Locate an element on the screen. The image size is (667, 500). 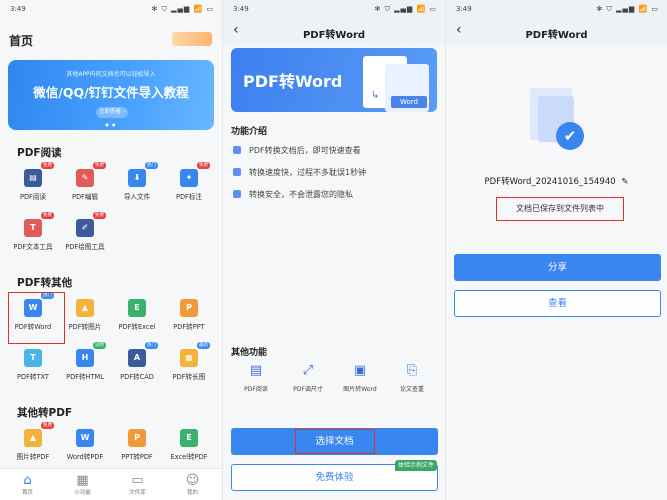
convert-arrow-icon: ↳ is located at coordinates (375, 95).